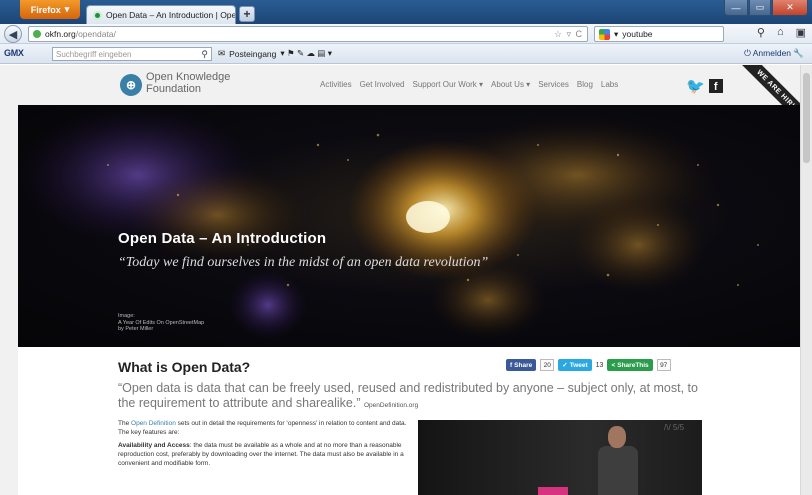 The width and height of the screenshot is (812, 495). What do you see at coordinates (760, 8) in the screenshot?
I see `maximize-button: ▭` at bounding box center [760, 8].